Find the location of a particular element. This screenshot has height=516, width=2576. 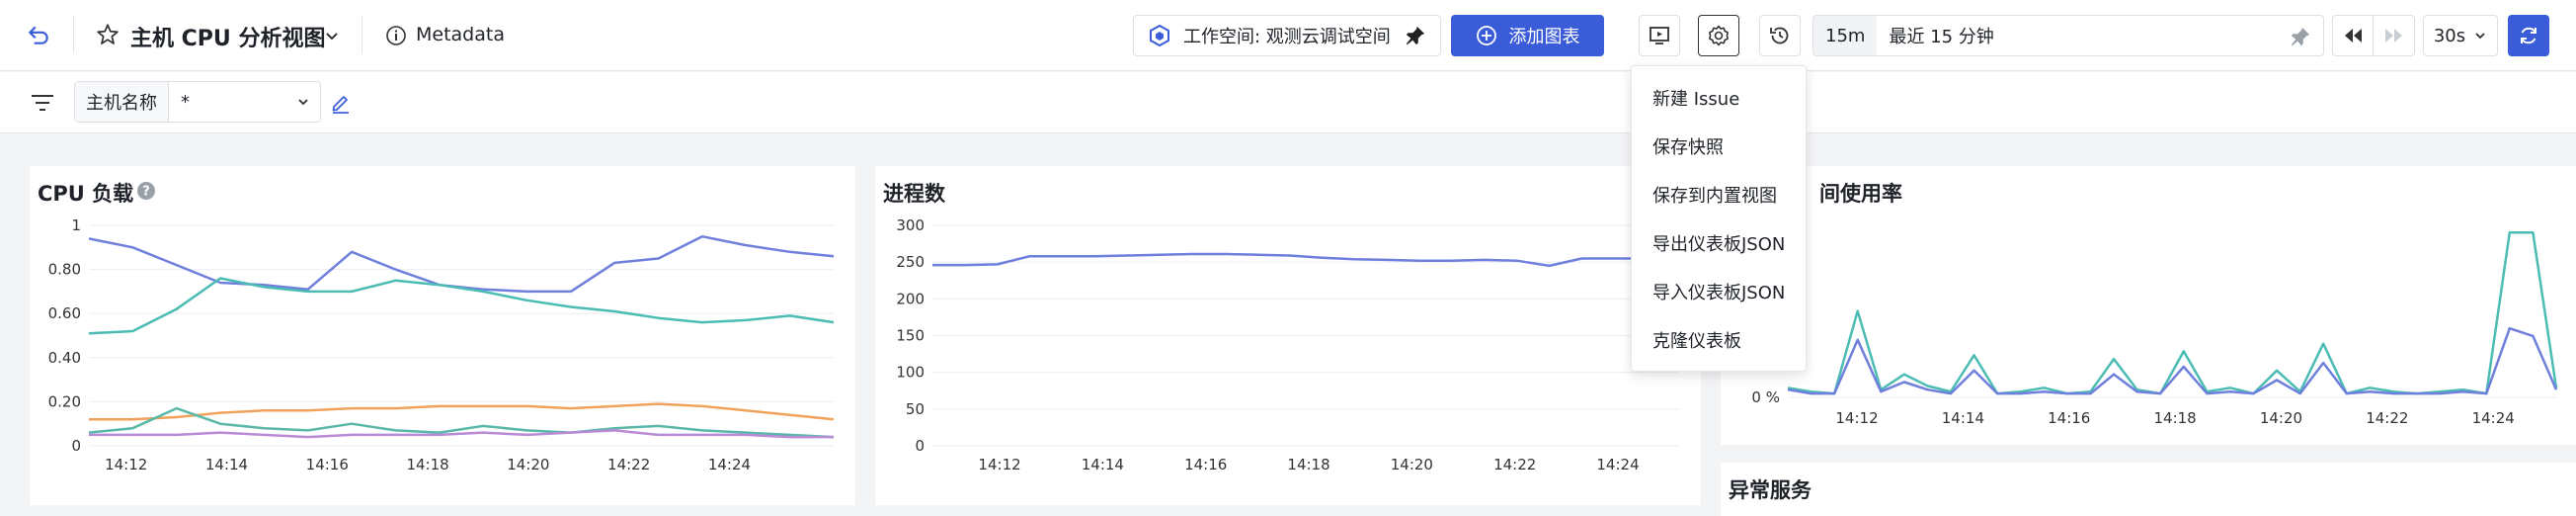

host-name-value: * is located at coordinates (185, 102).